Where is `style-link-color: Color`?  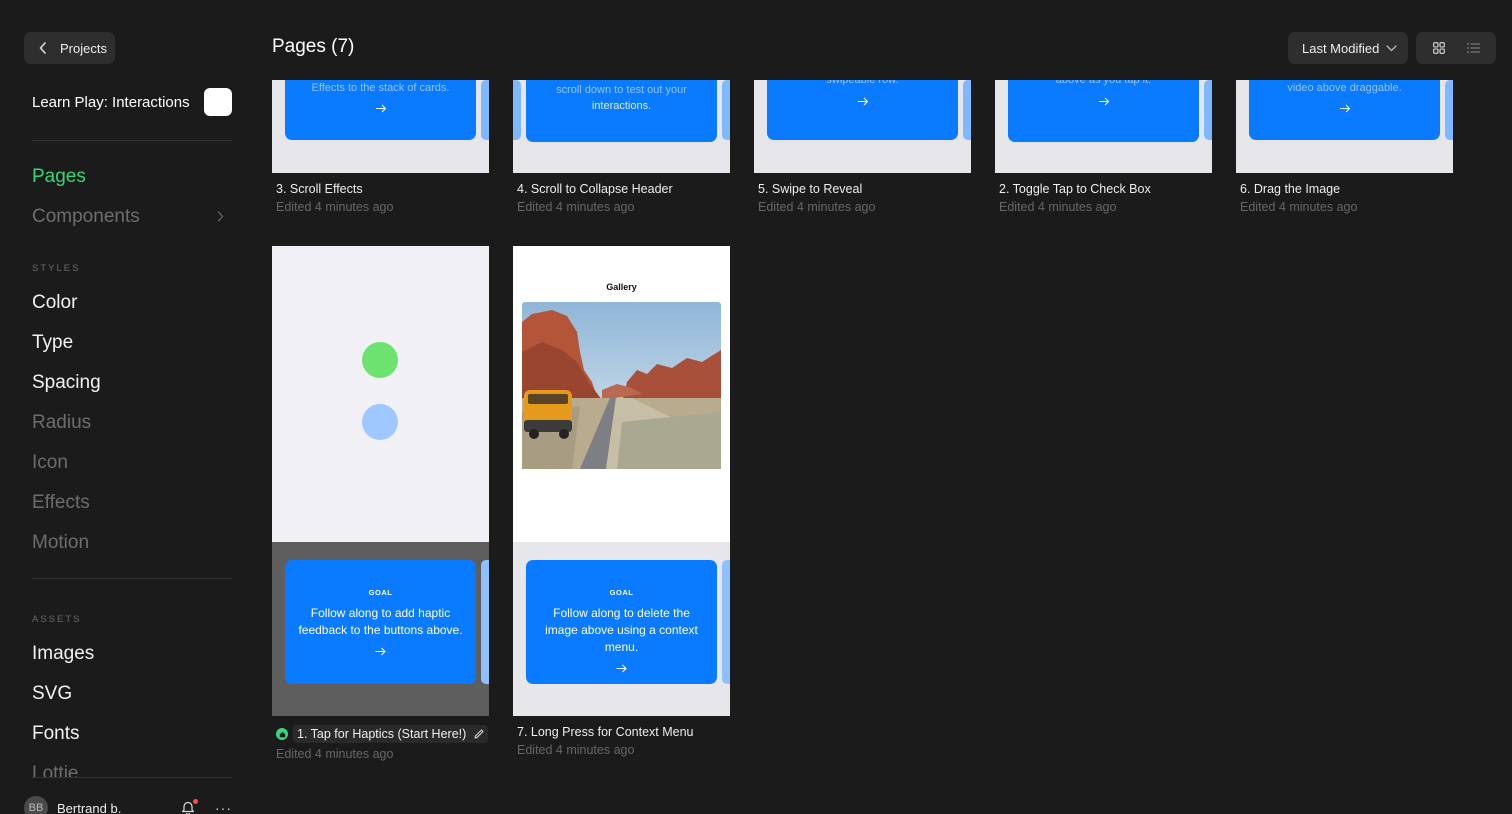 style-link-color: Color is located at coordinates (54, 303).